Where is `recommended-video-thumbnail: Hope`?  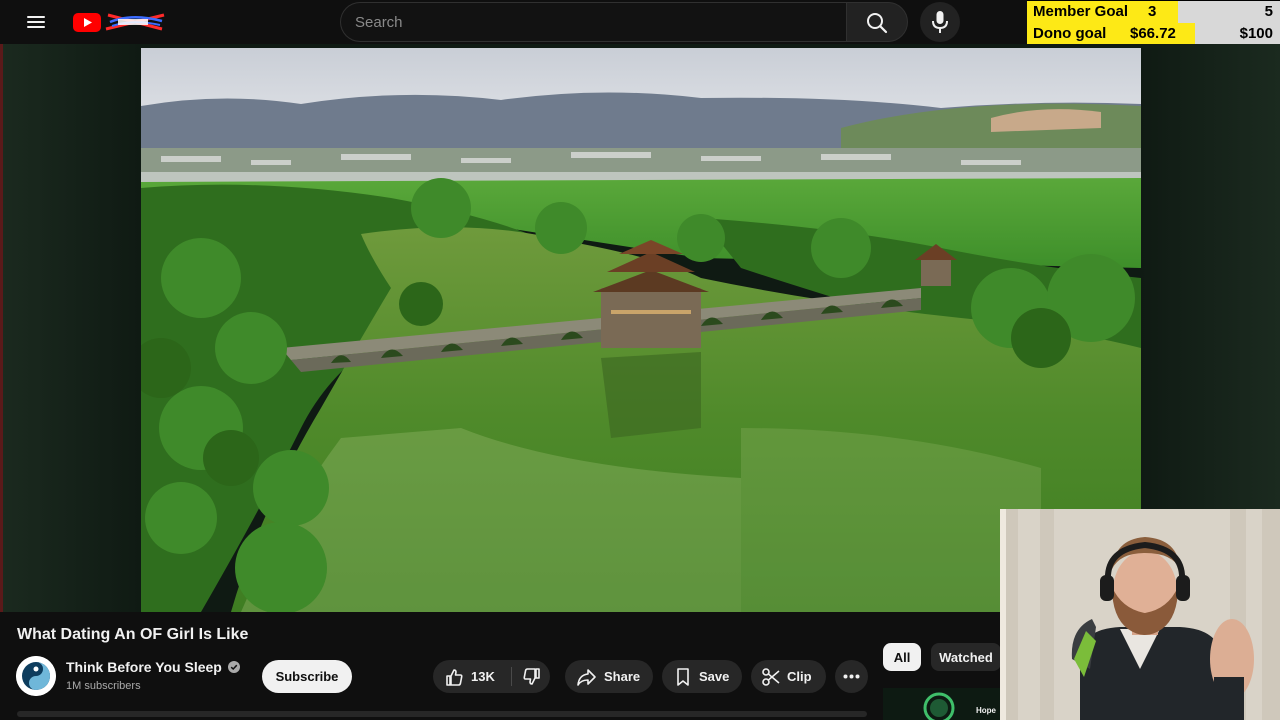
recommended-video-thumbnail: Hope is located at coordinates (942, 704).